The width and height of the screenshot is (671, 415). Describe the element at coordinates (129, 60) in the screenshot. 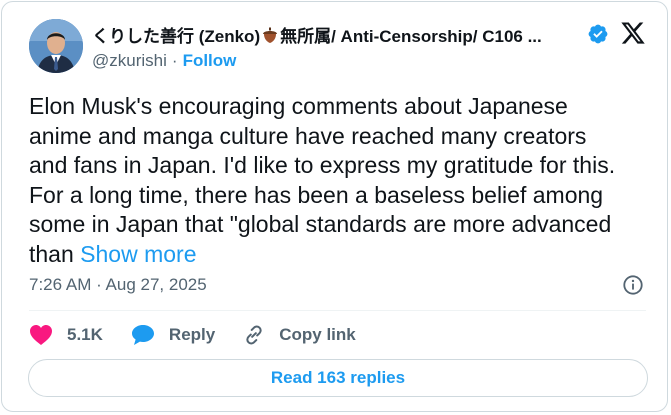

I see `author-handle: @zkurishi` at that location.